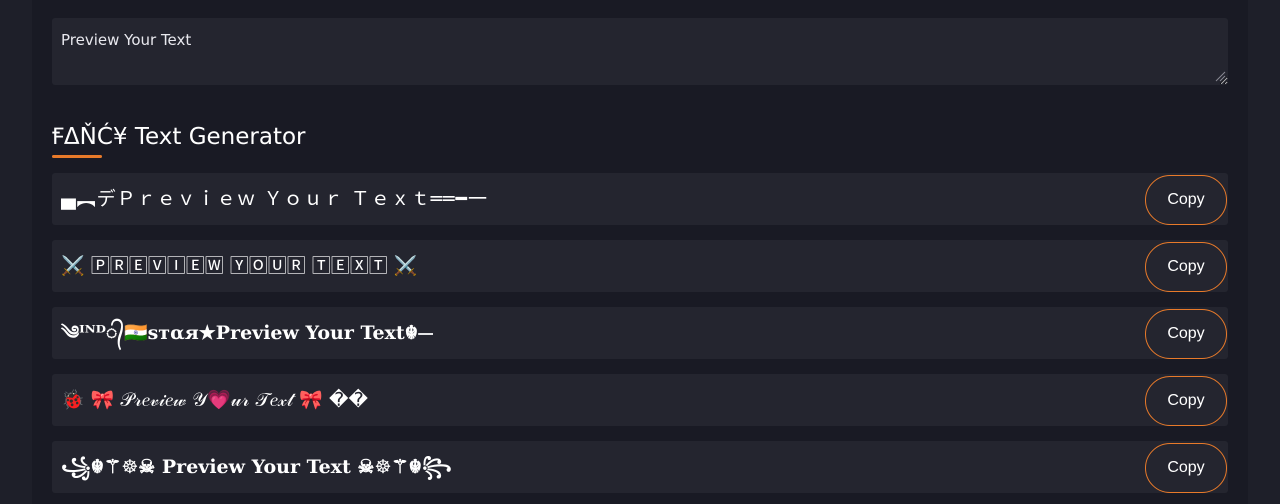  What do you see at coordinates (247, 333) in the screenshot?
I see `style-preview-text: ༄ᴵᴺᴰ᭄🇮🇳ѕтαя★Preview Your Text☬⏤` at bounding box center [247, 333].